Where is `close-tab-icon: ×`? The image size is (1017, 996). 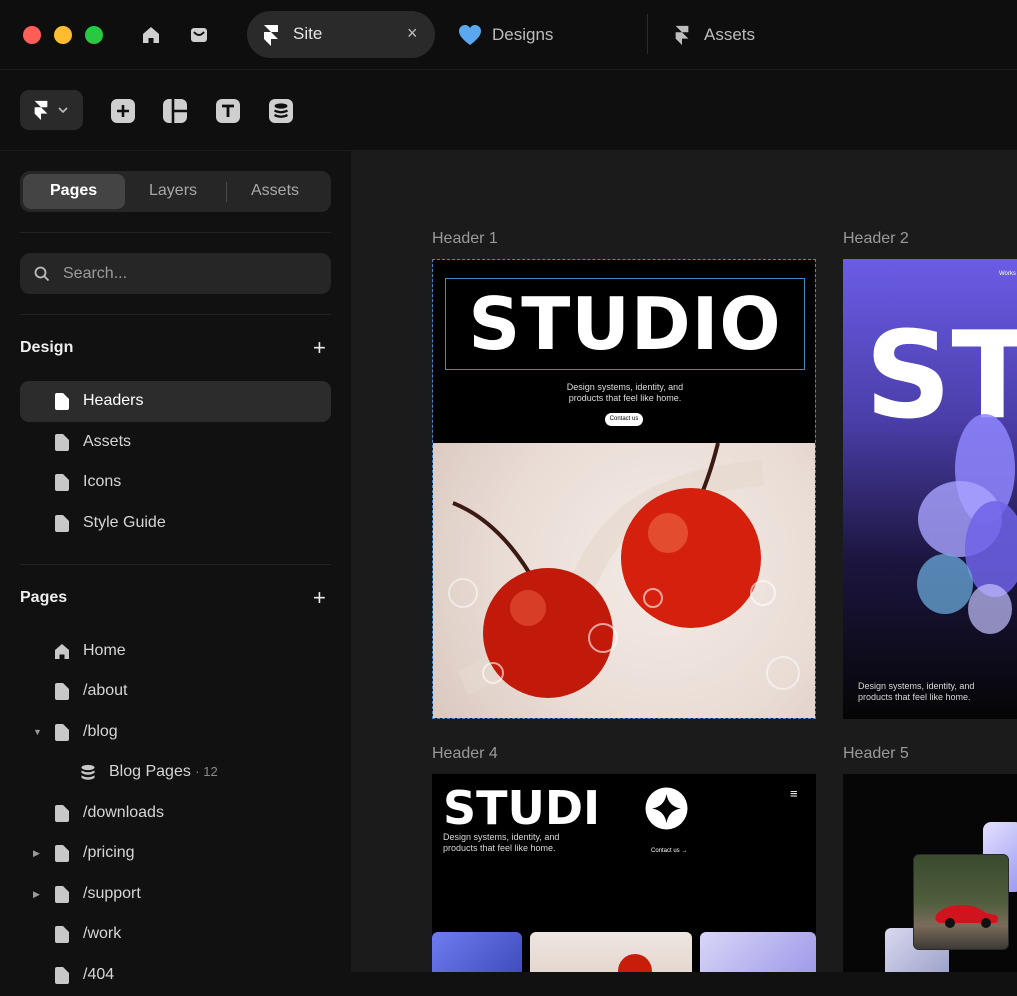 close-tab-icon: × is located at coordinates (412, 33).